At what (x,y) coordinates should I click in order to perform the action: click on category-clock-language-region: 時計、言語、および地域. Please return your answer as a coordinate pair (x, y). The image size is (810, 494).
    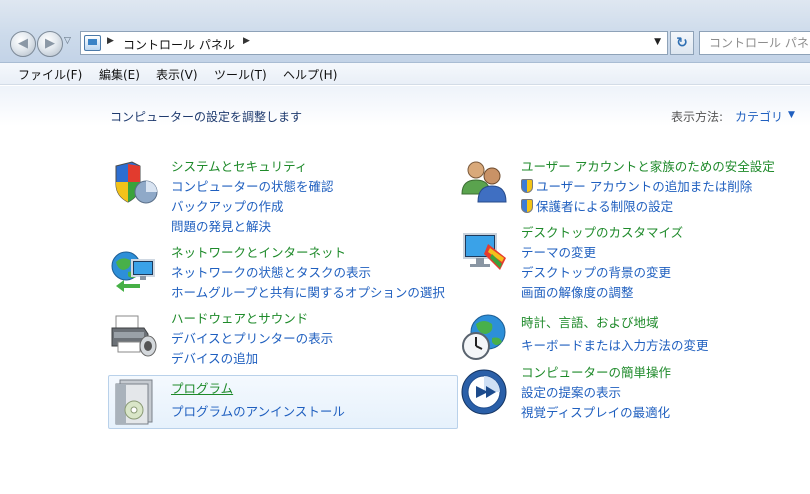
    Looking at the image, I should click on (590, 321).